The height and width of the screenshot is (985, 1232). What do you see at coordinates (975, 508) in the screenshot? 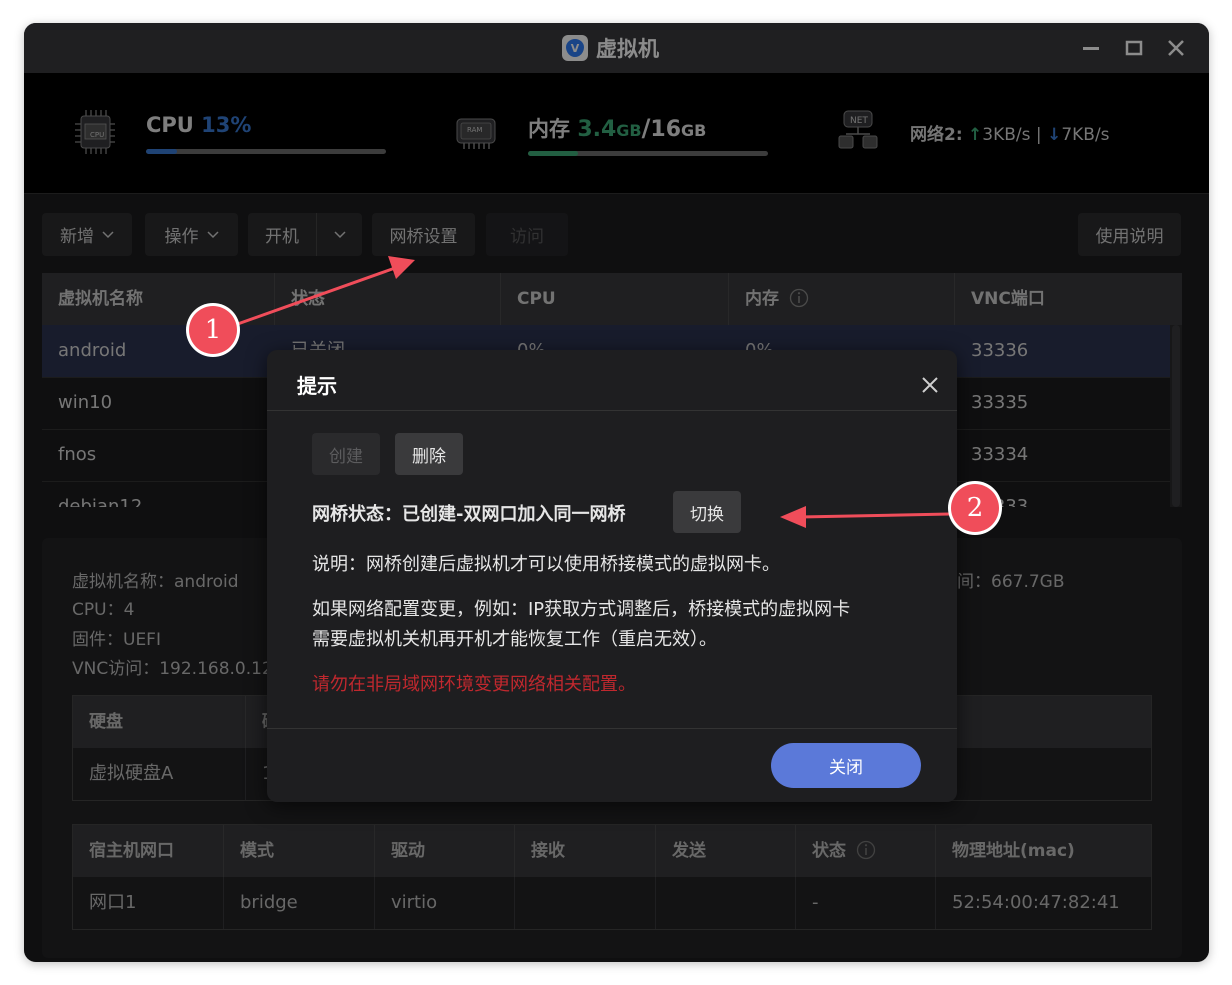
I see `annotation-badge-2: 2` at bounding box center [975, 508].